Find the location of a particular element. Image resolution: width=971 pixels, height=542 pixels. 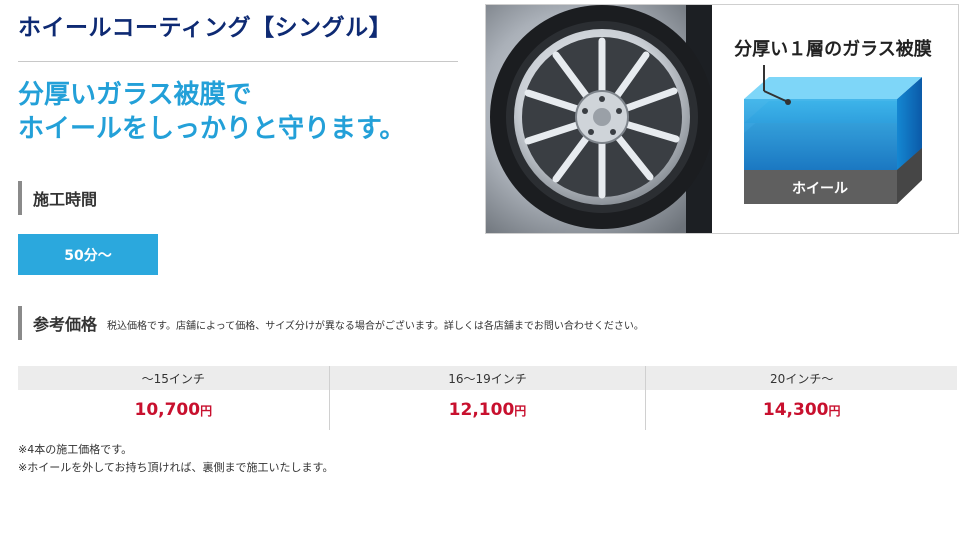

lead-copy: 分厚いガラス被膜で ホイールをしっかりと守ります。 is located at coordinates (211, 112).